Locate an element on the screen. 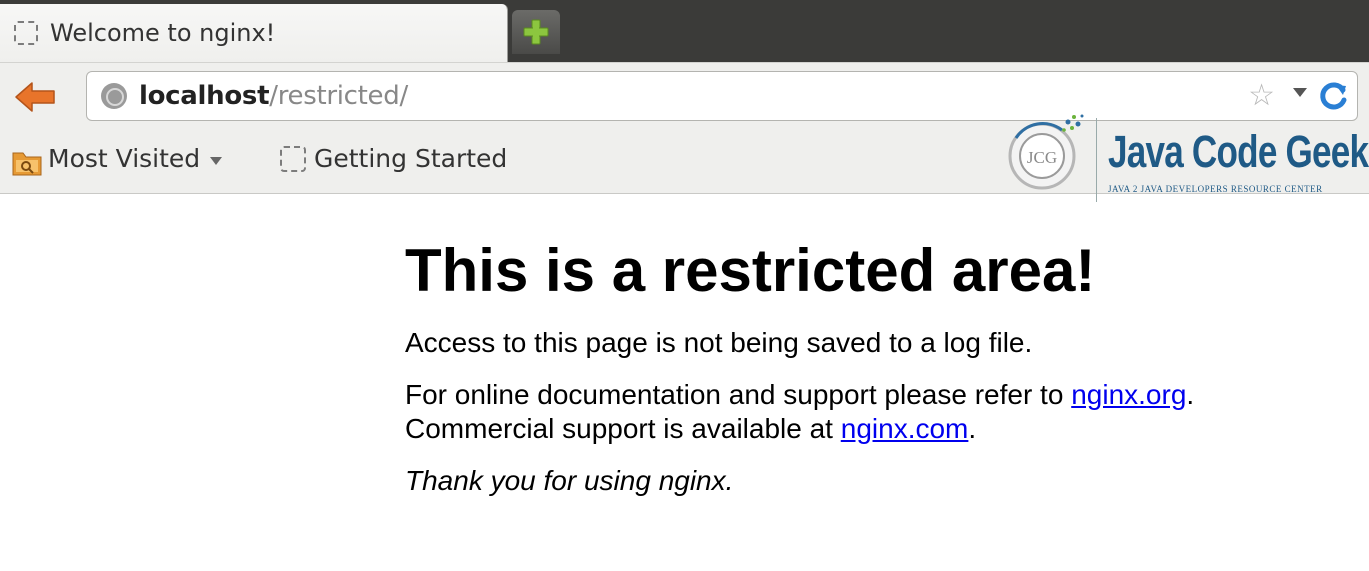  jcg-emblem-icon: JCG is located at coordinates (1046, 152).